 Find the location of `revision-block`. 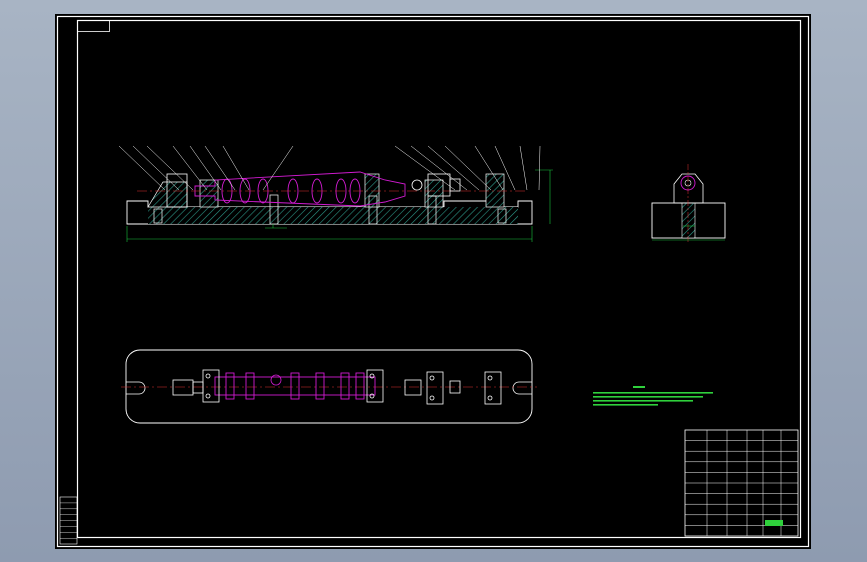

revision-block is located at coordinates (68, 520).